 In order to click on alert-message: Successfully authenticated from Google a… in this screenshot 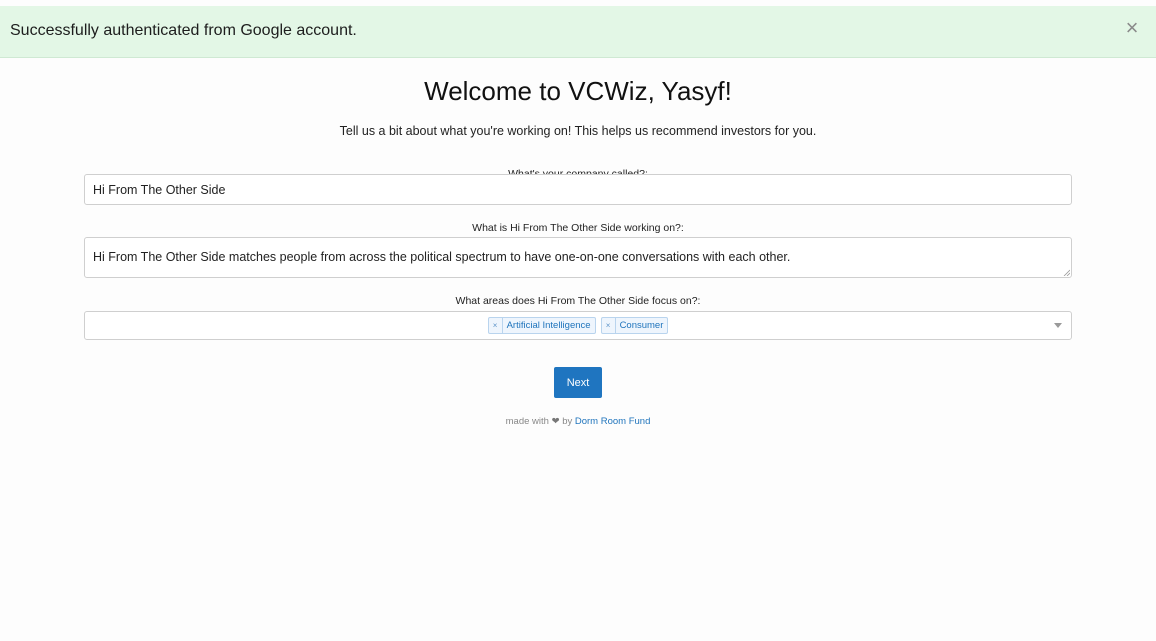, I will do `click(183, 30)`.